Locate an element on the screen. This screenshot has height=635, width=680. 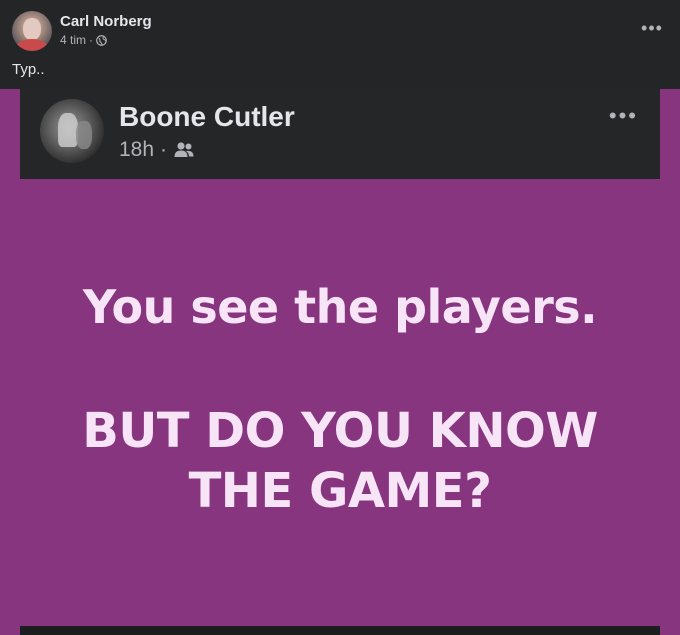
post-text: Typ.. is located at coordinates (28, 69).